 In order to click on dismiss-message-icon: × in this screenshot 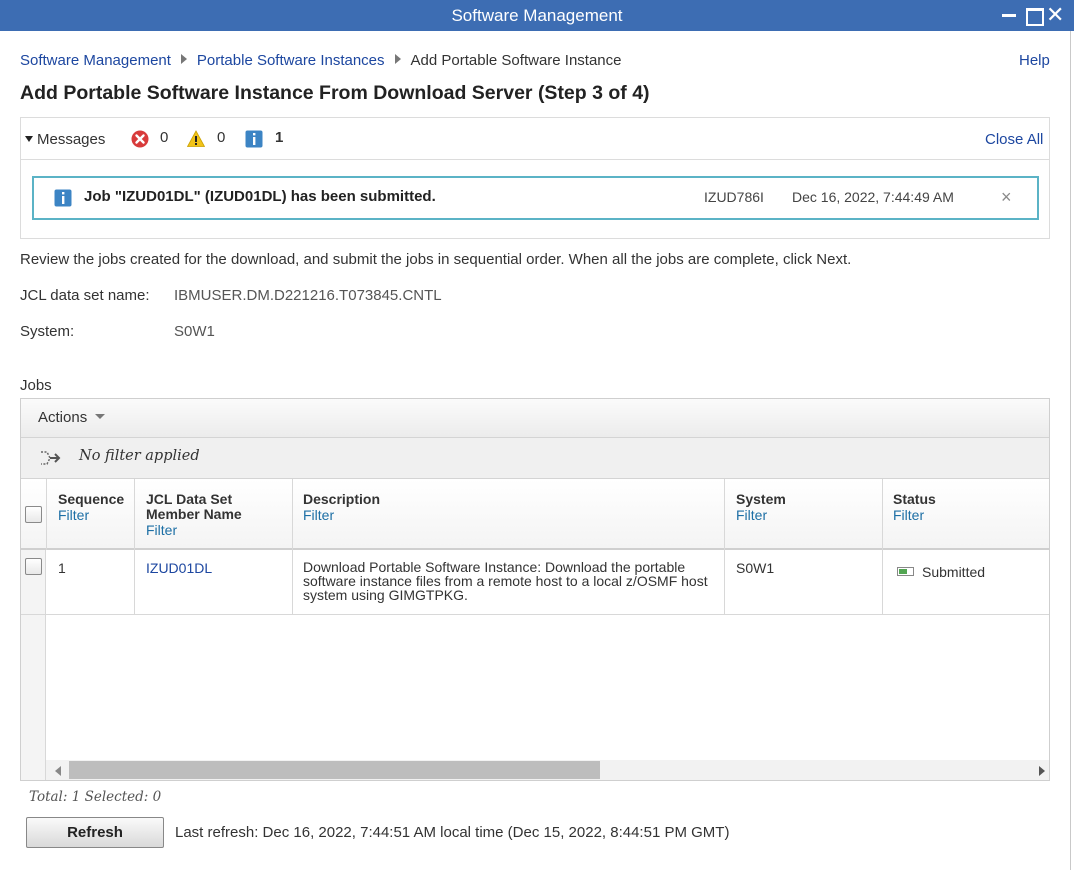, I will do `click(1006, 197)`.